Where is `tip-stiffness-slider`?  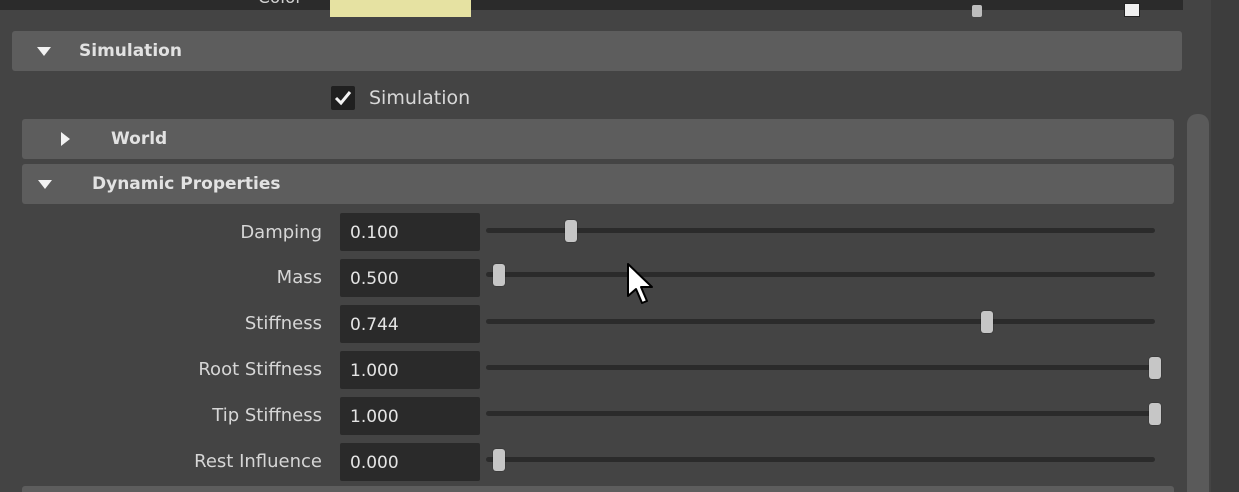
tip-stiffness-slider is located at coordinates (820, 413).